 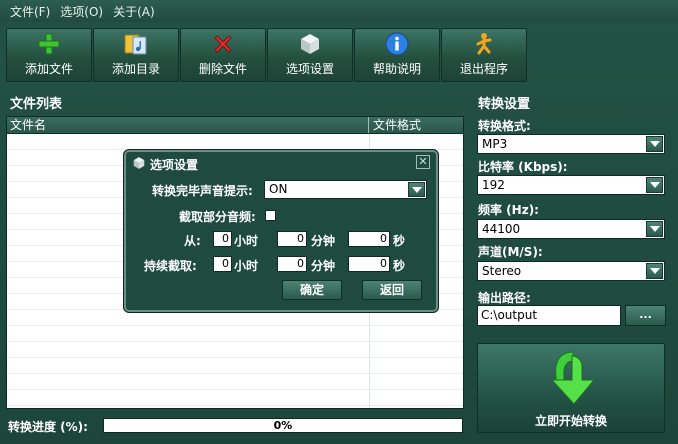 I want to click on bitrate-value: 192, so click(x=493, y=185).